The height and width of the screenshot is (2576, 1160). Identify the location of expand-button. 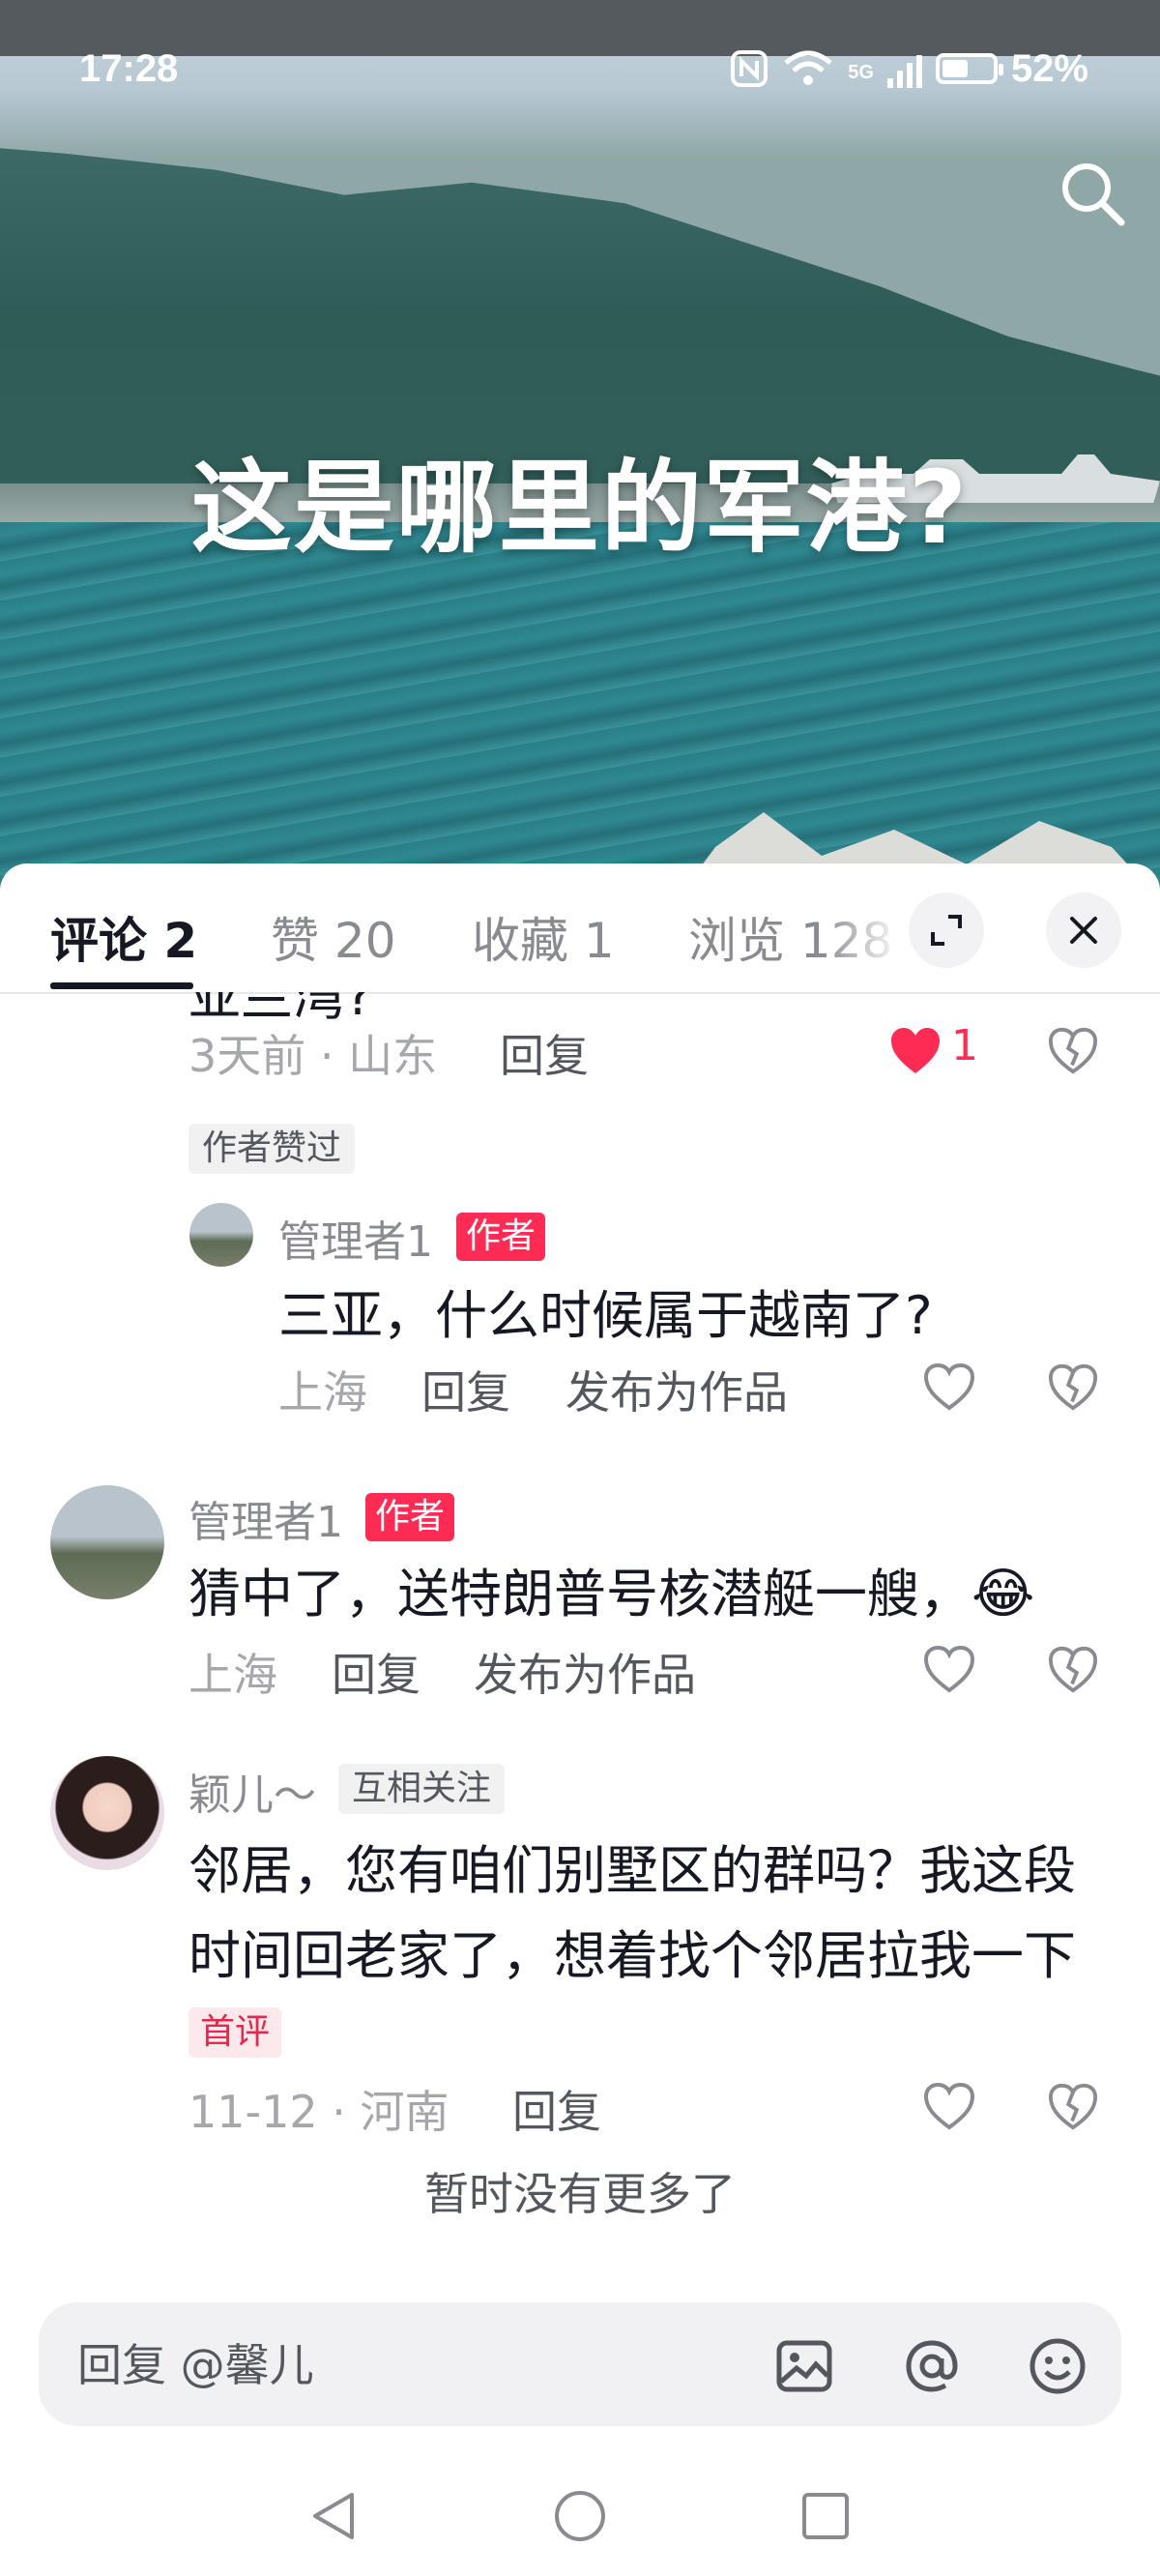
(946, 930).